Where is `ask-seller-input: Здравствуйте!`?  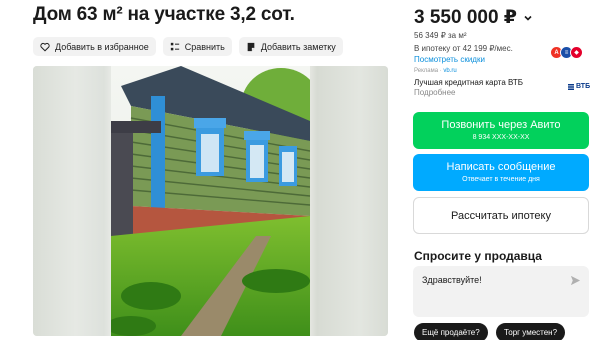
ask-seller-input: Здравствуйте! is located at coordinates (452, 280).